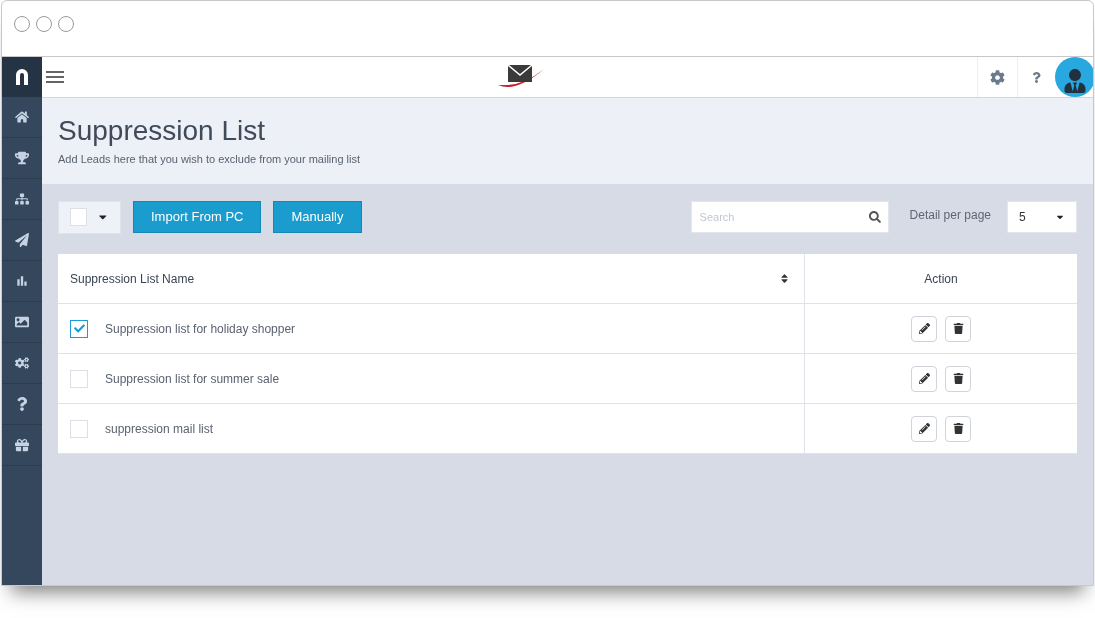  I want to click on settings-icon, so click(997, 77).